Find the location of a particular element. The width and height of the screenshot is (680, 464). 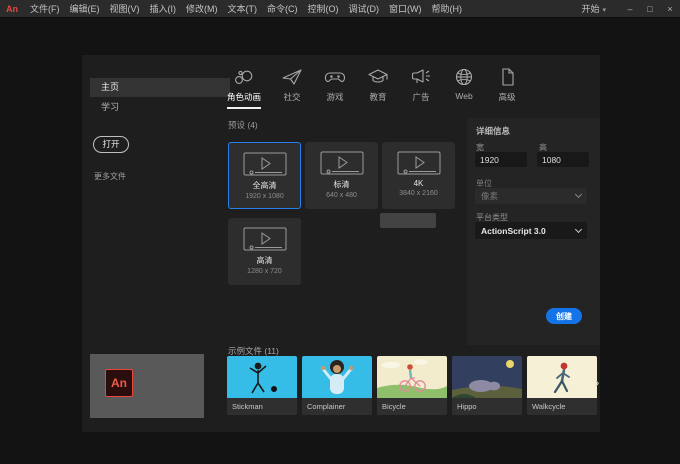

preset-card-sd: 标清 640 x 480 is located at coordinates (341, 175).